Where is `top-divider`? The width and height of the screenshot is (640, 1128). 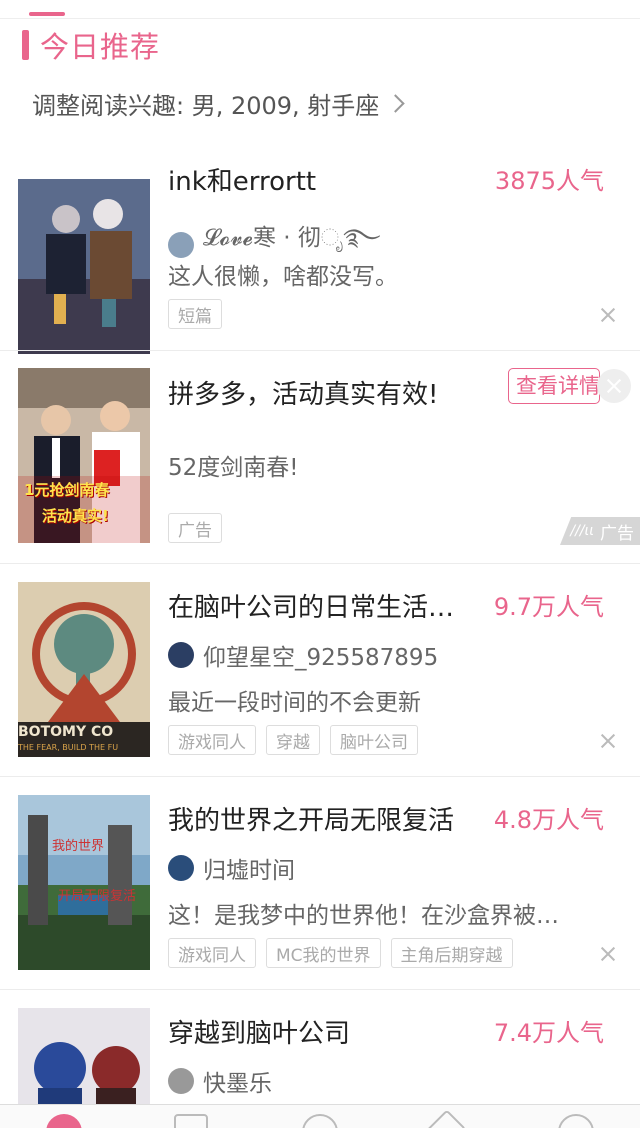 top-divider is located at coordinates (320, 18).